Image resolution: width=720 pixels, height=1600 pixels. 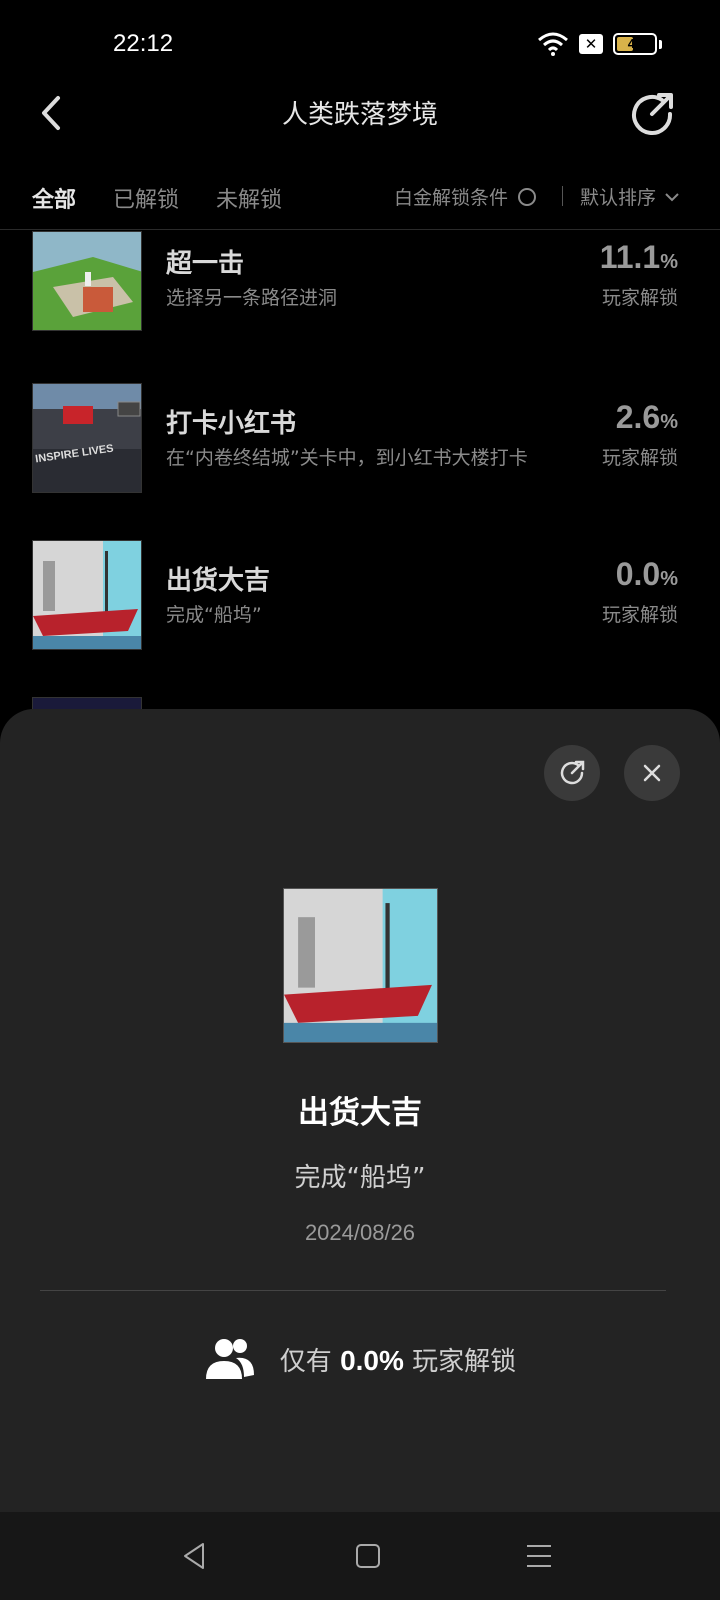 I want to click on share-button, so click(x=653, y=113).